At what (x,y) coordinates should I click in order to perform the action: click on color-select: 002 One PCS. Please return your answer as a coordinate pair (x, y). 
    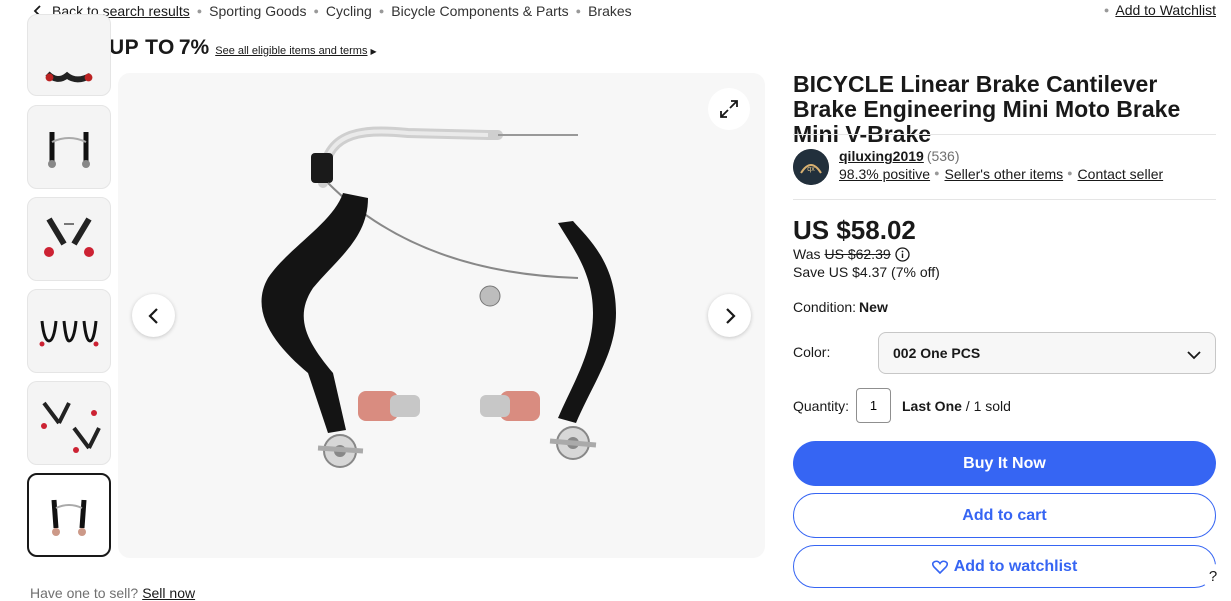
    Looking at the image, I should click on (1047, 353).